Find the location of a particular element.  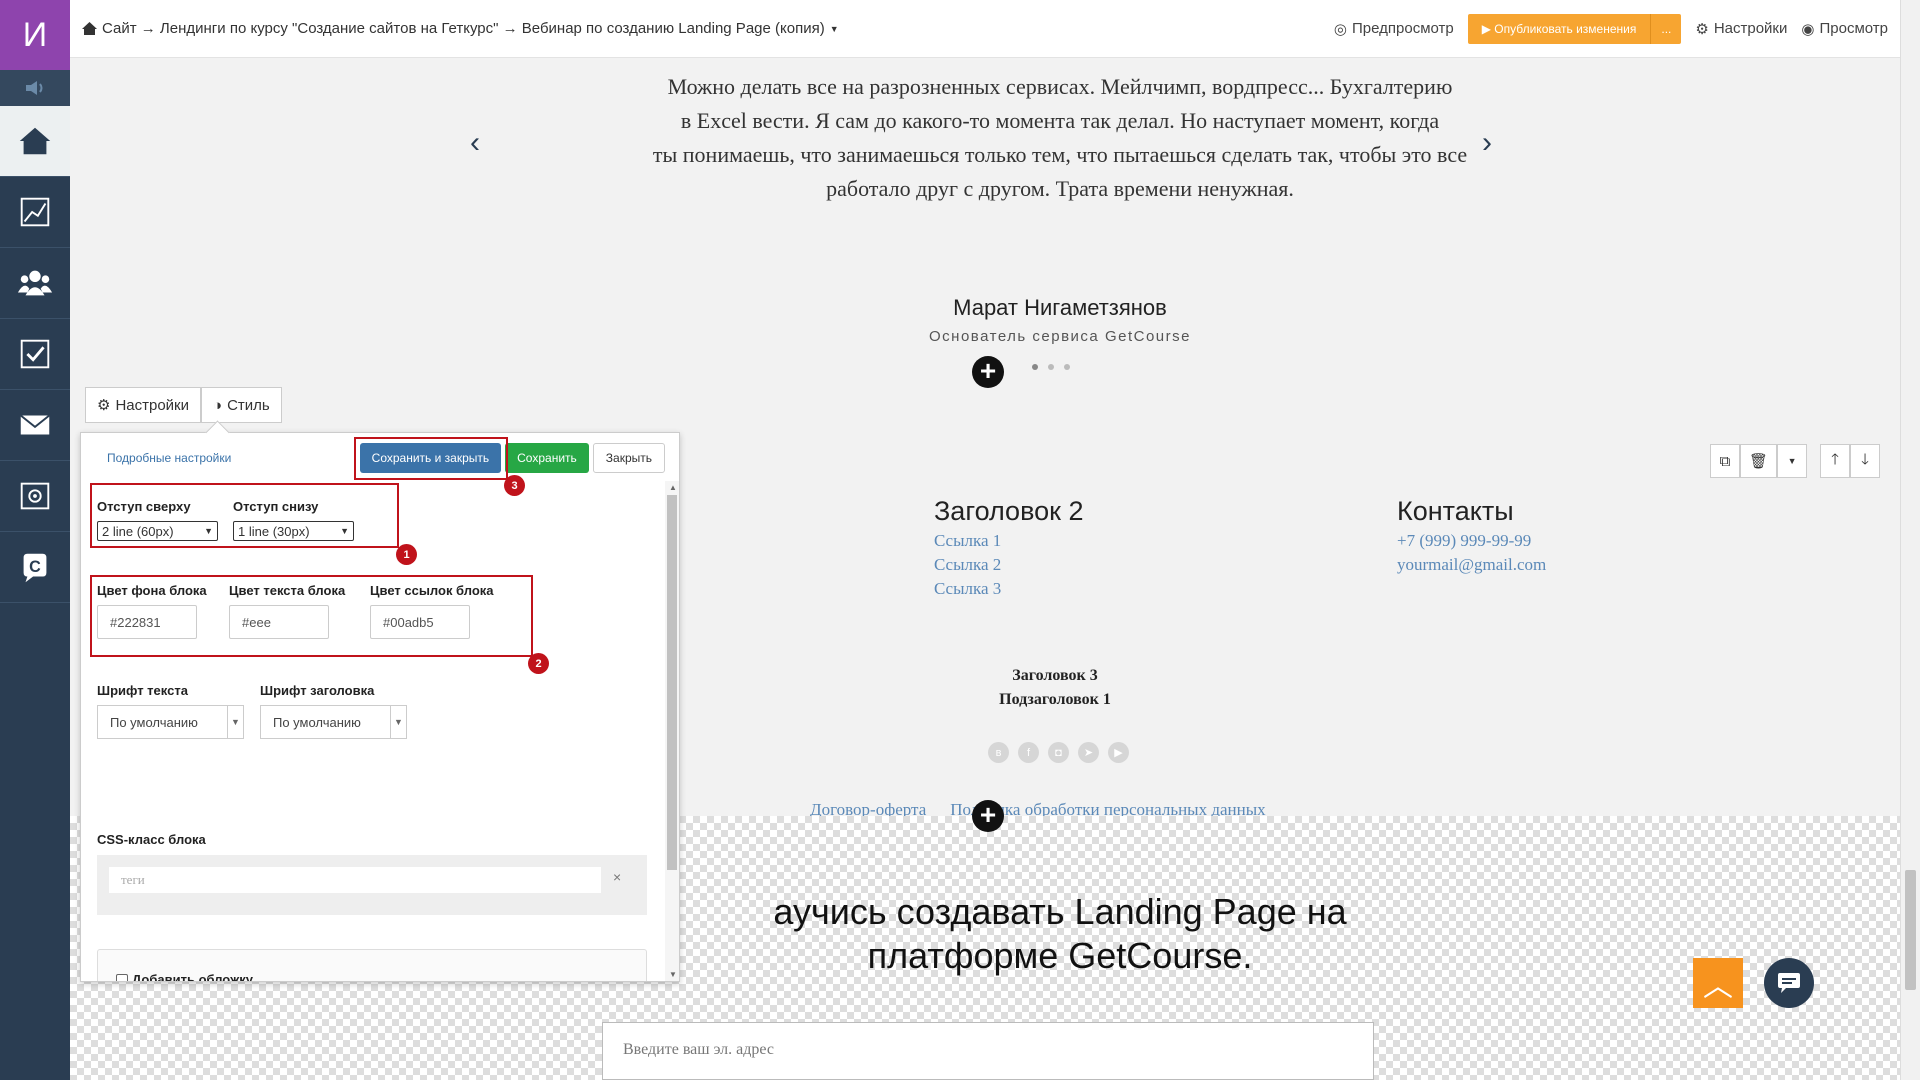

heading-font-label: Шрифт заголовка is located at coordinates (317, 690).